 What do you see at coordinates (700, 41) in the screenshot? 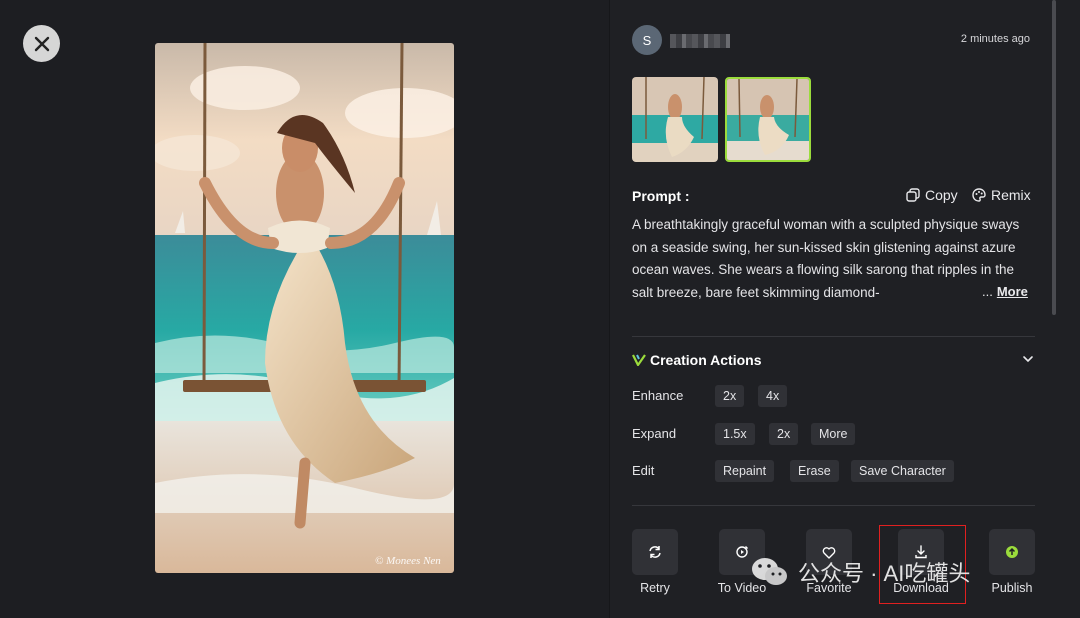
I see `author-name-redacted` at bounding box center [700, 41].